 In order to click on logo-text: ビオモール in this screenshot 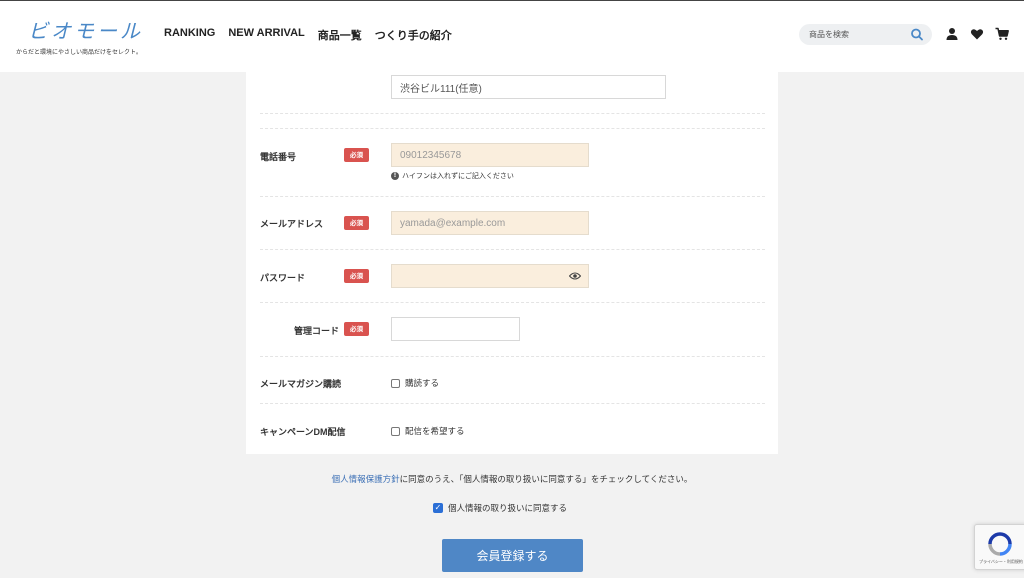, I will do `click(85, 31)`.